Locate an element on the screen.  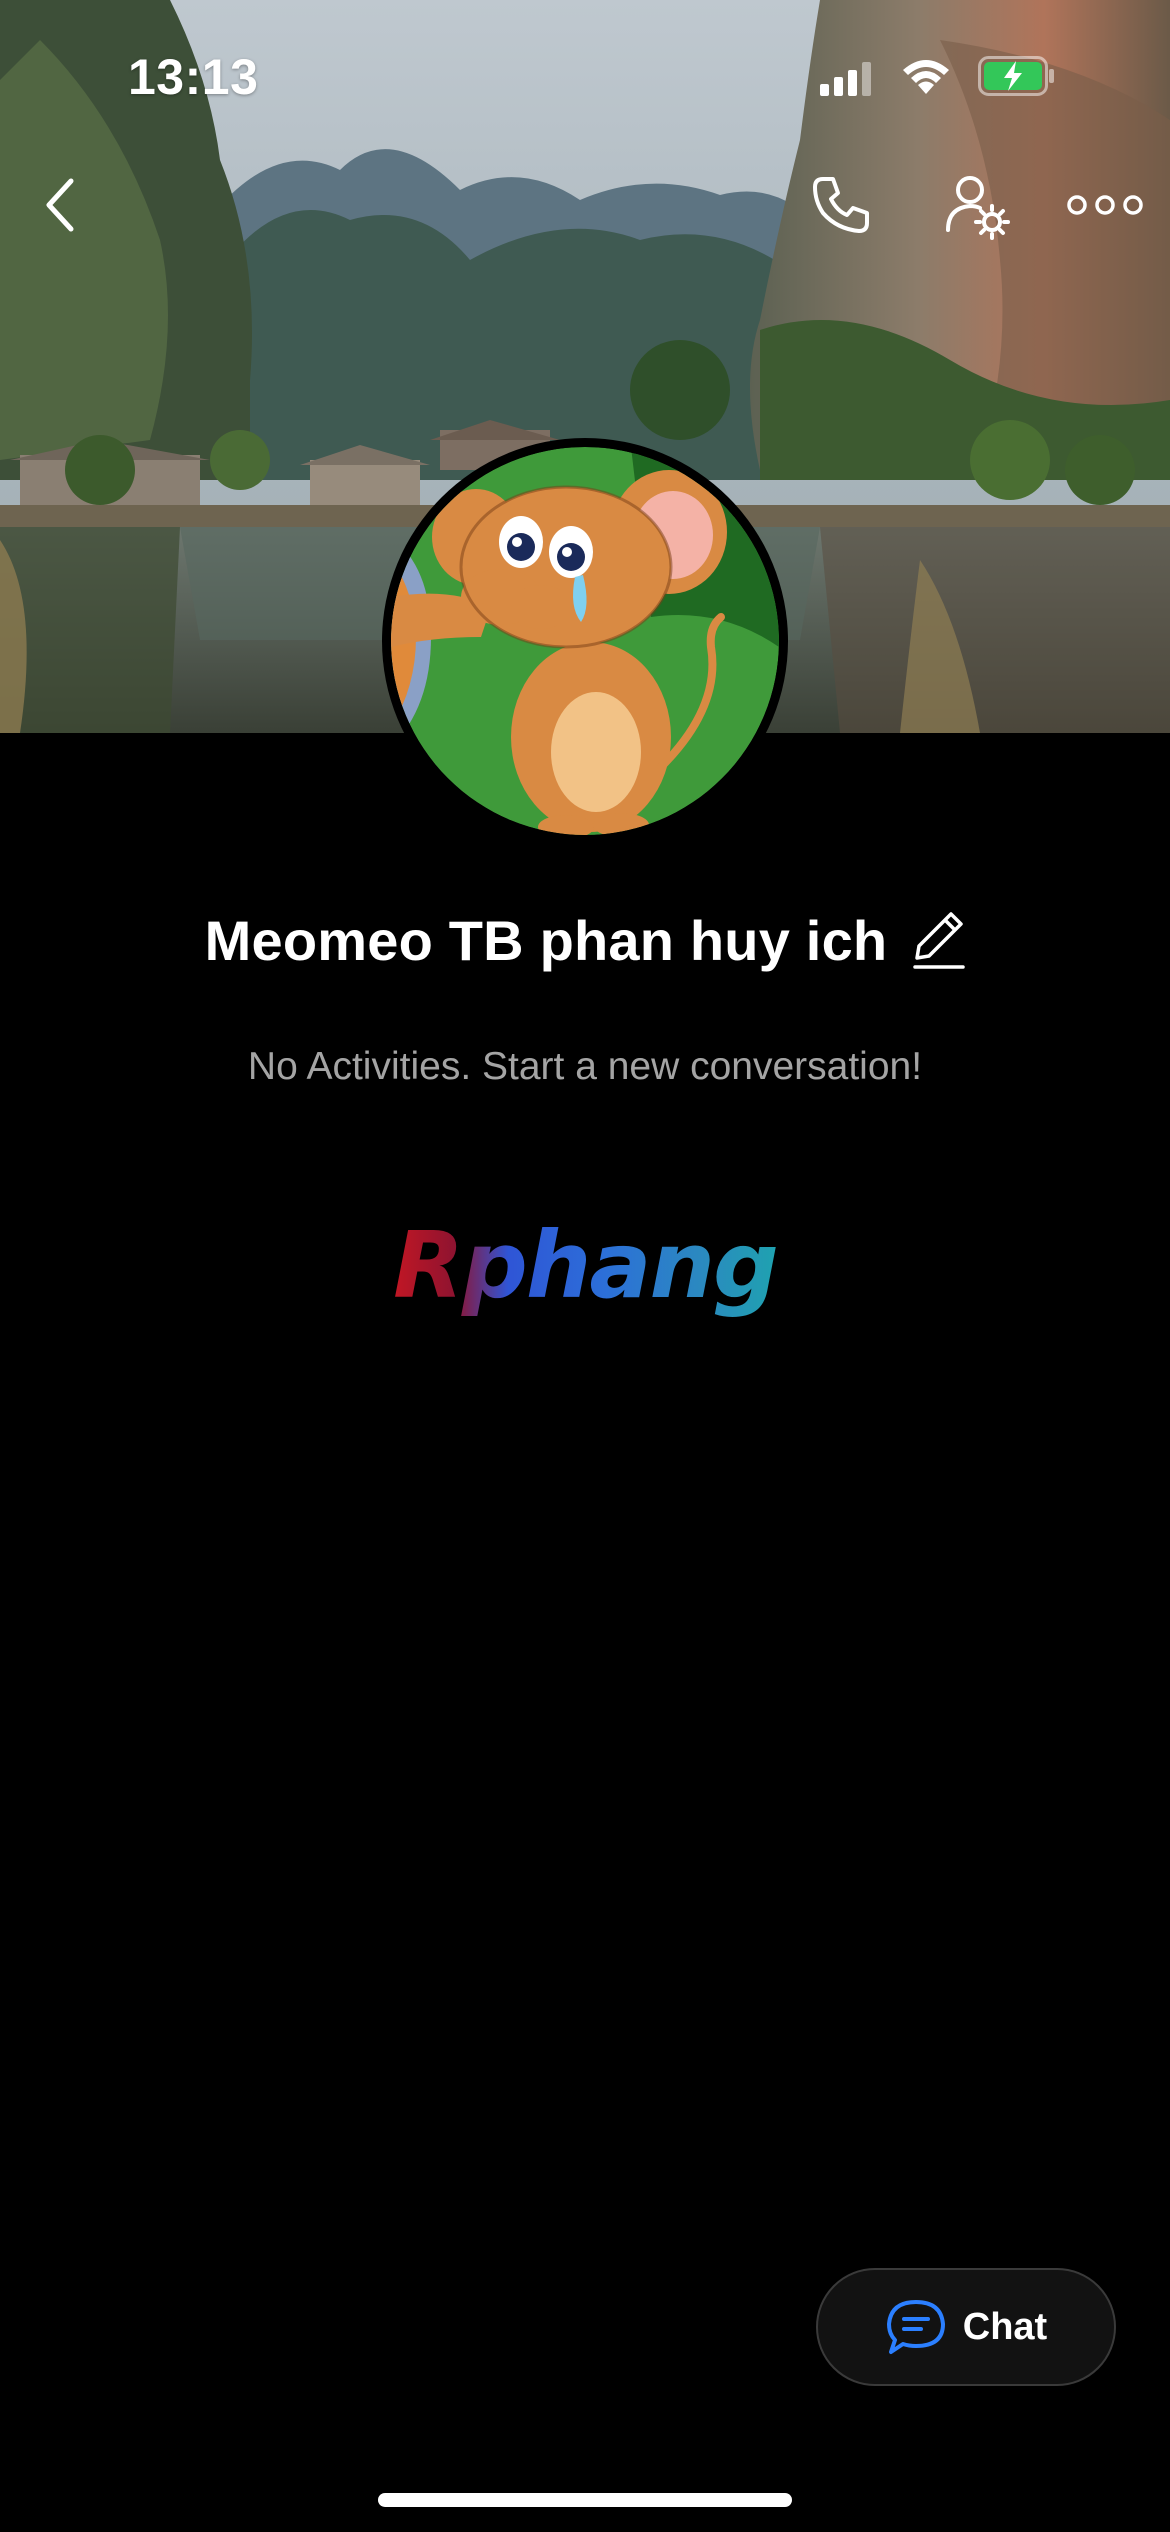
call-button is located at coordinates (841, 205).